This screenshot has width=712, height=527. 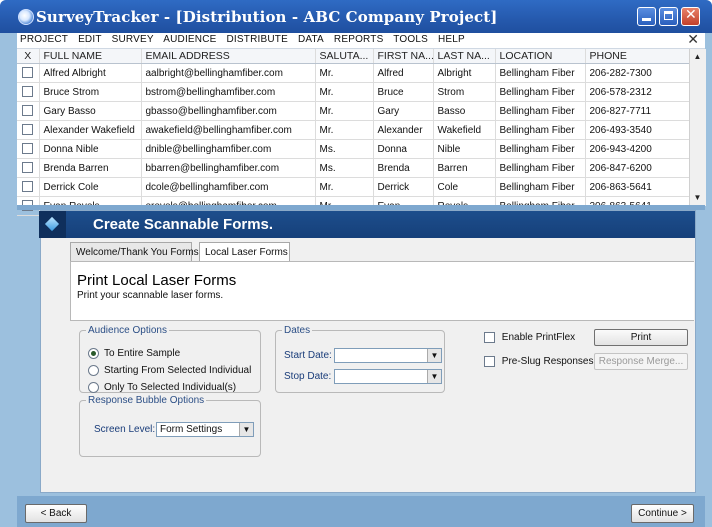 What do you see at coordinates (388, 376) in the screenshot?
I see `stop-date-picker: ▼` at bounding box center [388, 376].